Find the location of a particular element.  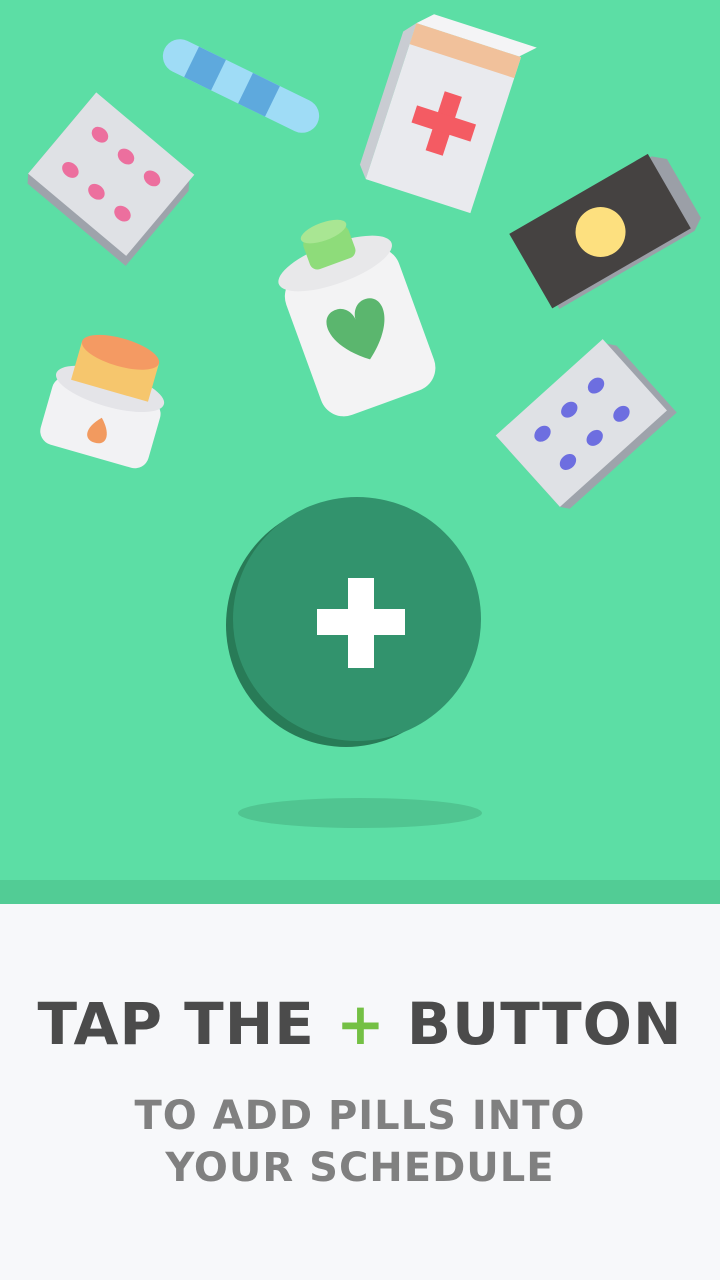

first-aid-box-icon is located at coordinates (448, 114).